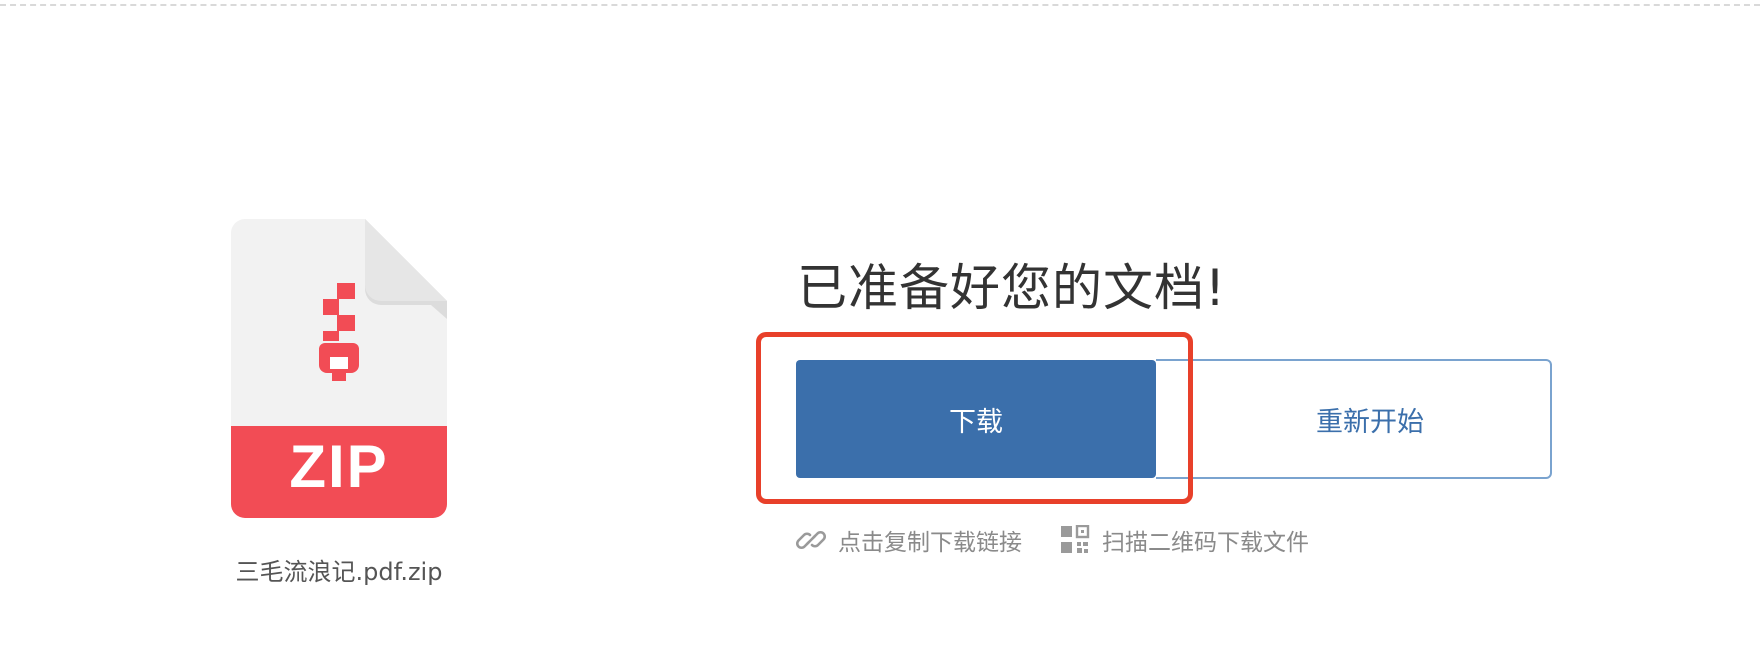  I want to click on link-icon, so click(811, 540).